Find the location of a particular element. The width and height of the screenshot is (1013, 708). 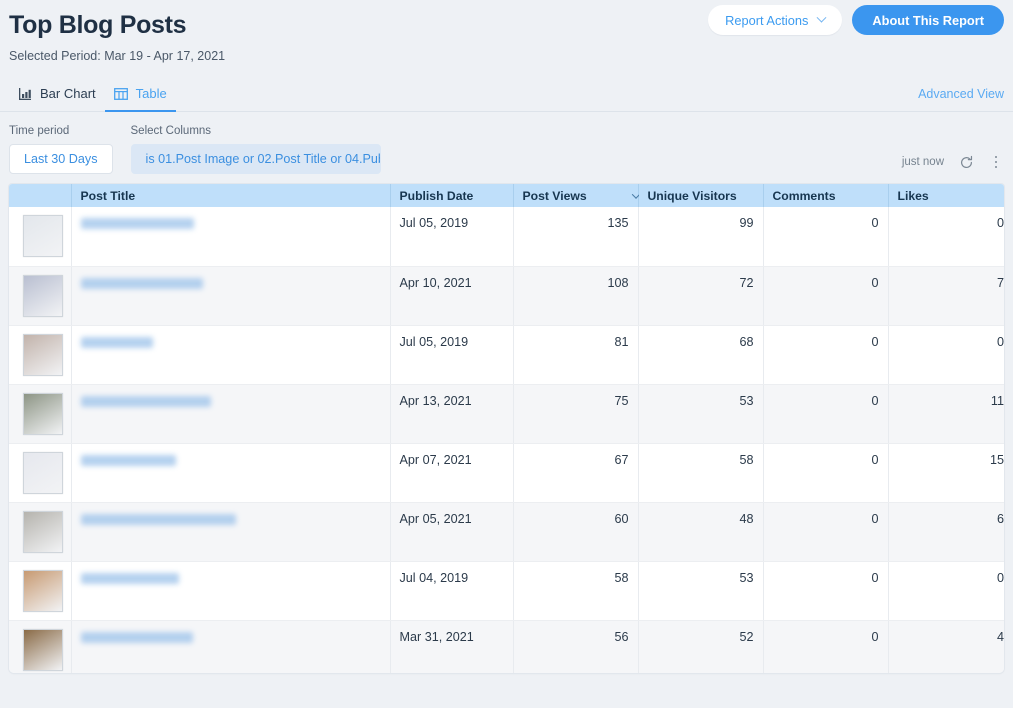

table-row: Apr 07, 2021 67 58 0 15 is located at coordinates (506, 473).